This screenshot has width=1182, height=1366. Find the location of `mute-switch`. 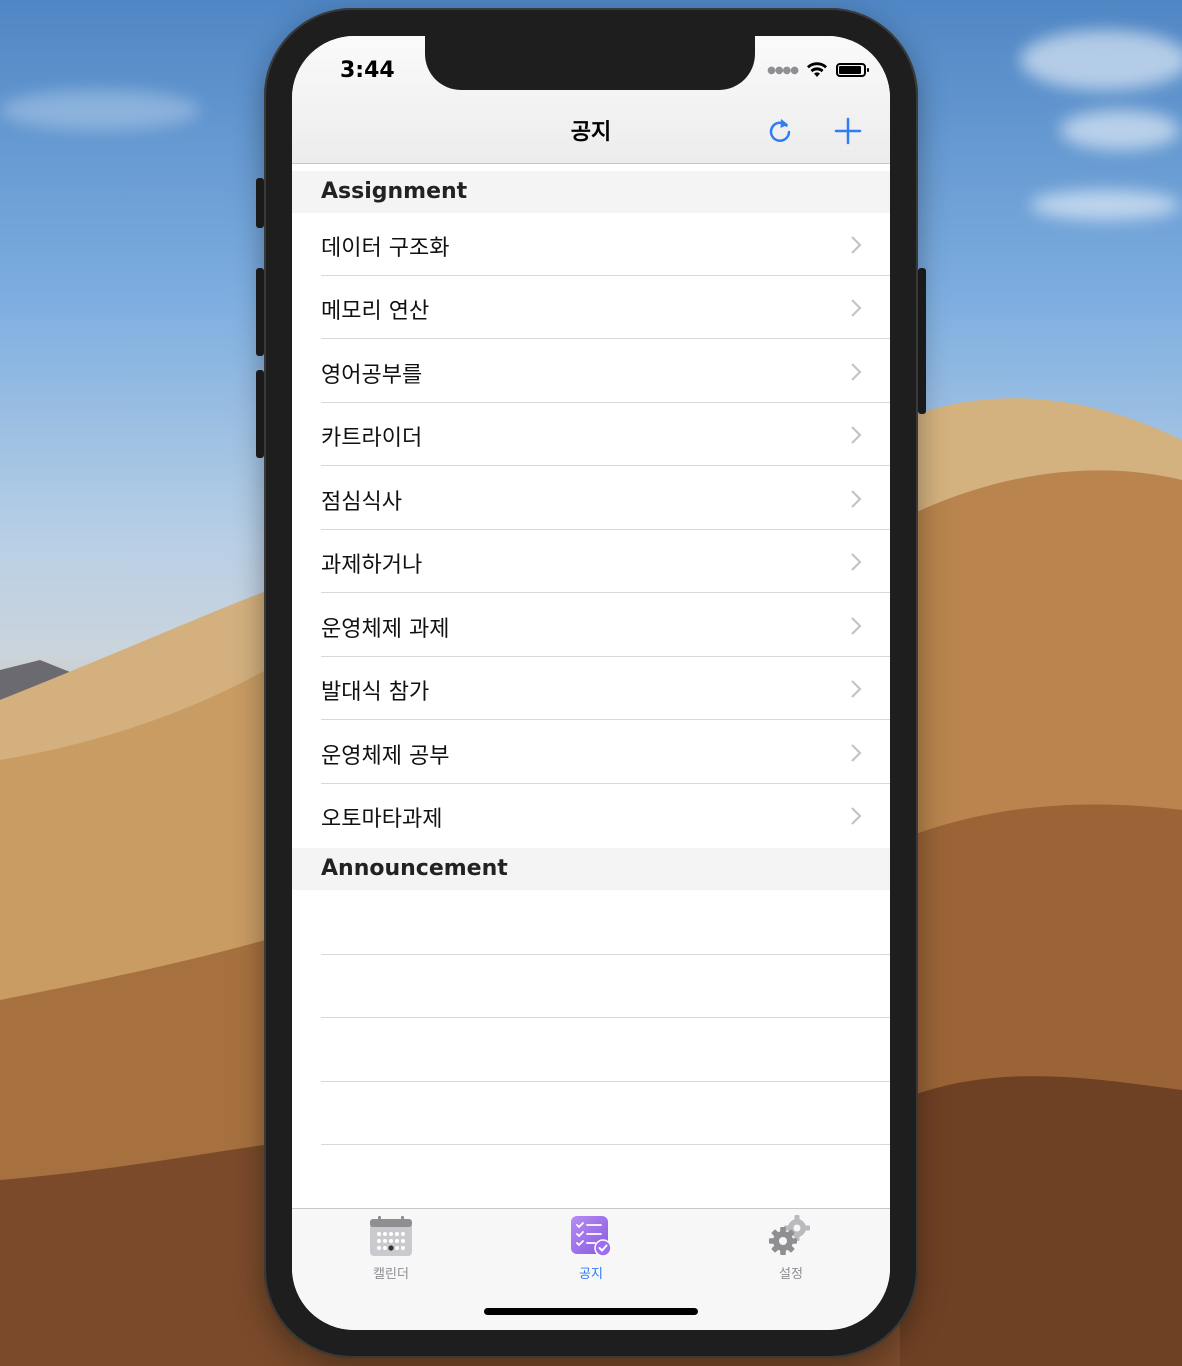

mute-switch is located at coordinates (260, 203).